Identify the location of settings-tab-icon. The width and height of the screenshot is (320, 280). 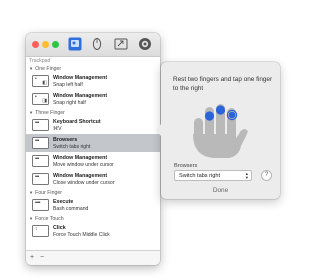
(145, 44).